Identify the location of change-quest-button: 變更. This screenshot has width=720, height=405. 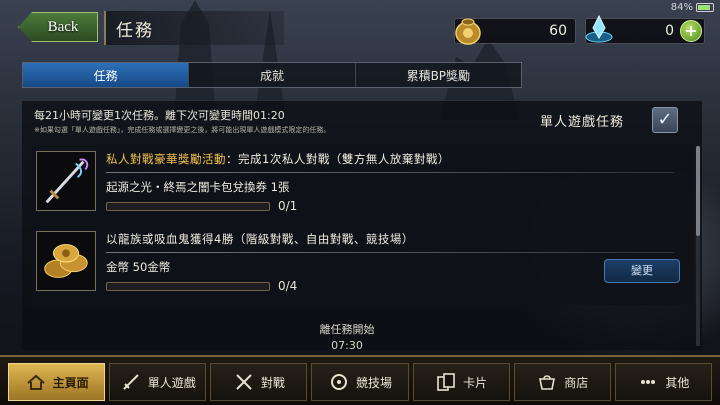
(642, 271).